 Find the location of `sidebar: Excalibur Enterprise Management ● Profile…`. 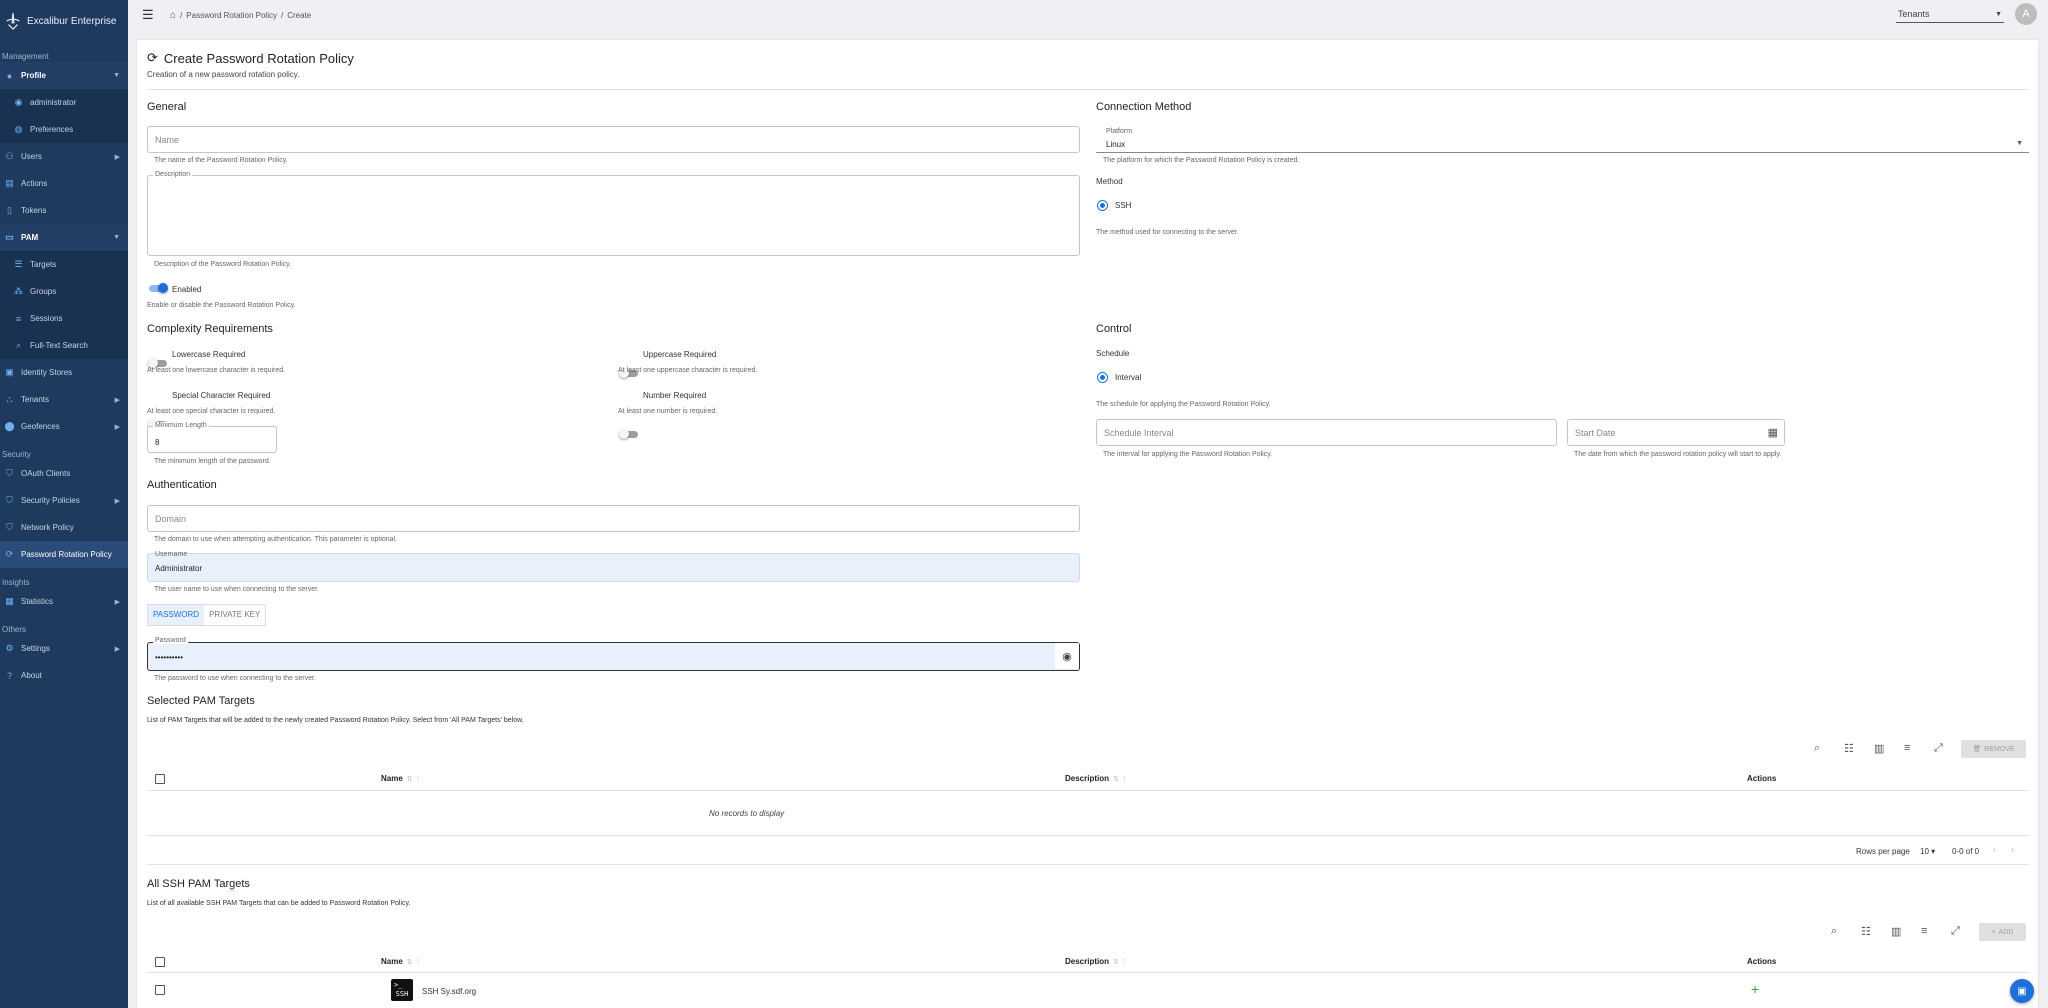

sidebar: Excalibur Enterprise Management ● Profile… is located at coordinates (64, 504).